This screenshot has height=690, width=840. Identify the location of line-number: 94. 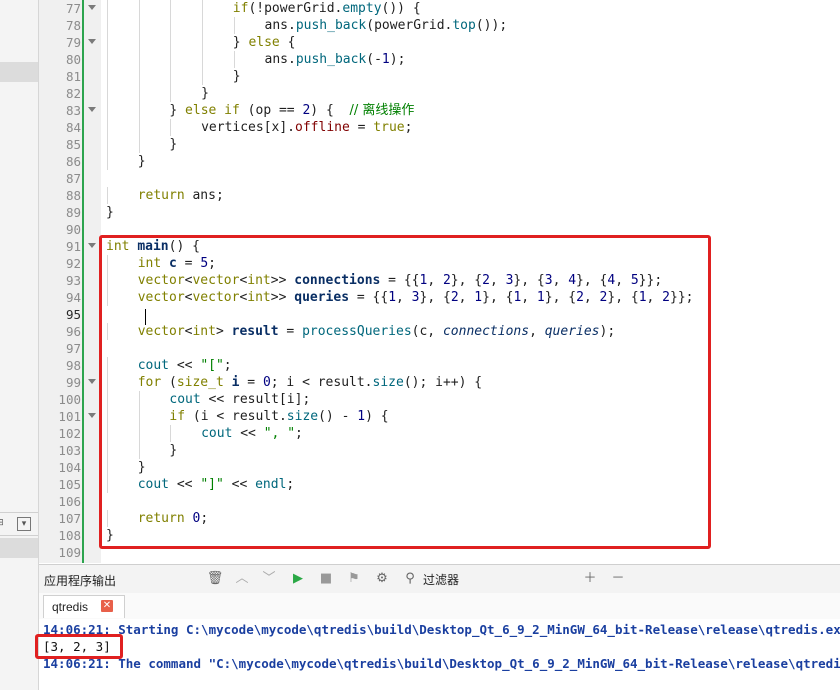
(73, 297).